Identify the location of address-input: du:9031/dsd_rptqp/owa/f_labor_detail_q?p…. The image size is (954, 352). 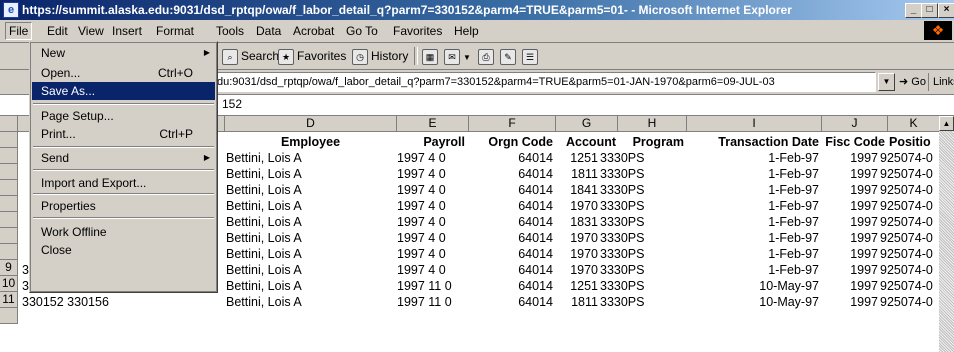
(545, 82).